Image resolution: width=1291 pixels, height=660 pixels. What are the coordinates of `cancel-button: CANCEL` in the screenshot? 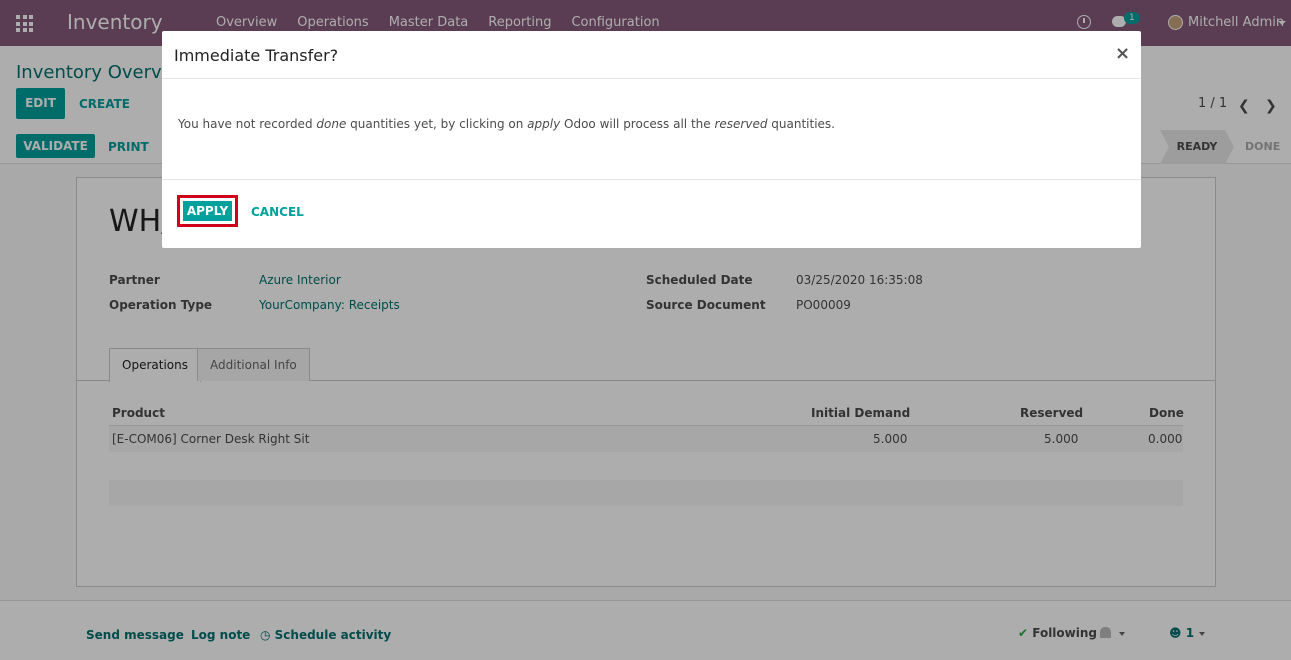 It's located at (277, 212).